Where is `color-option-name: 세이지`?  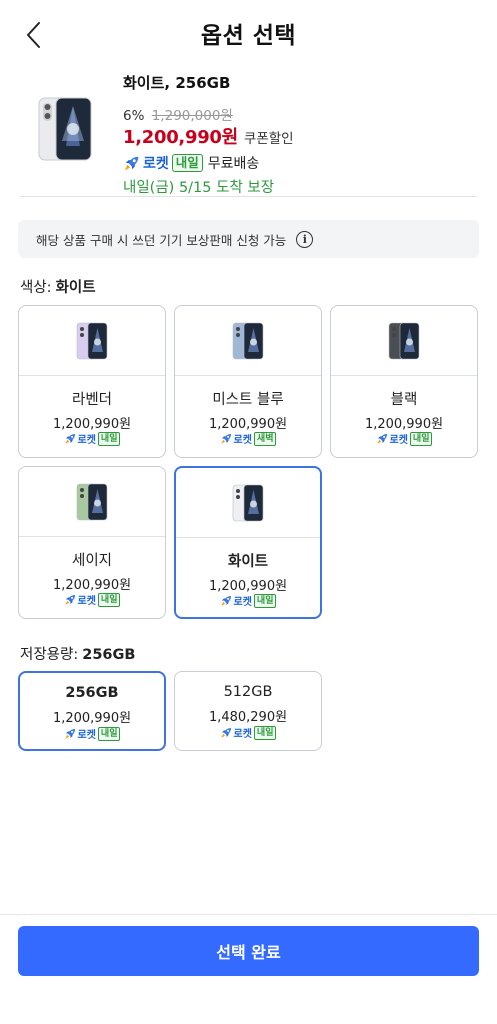
color-option-name: 세이지 is located at coordinates (92, 561).